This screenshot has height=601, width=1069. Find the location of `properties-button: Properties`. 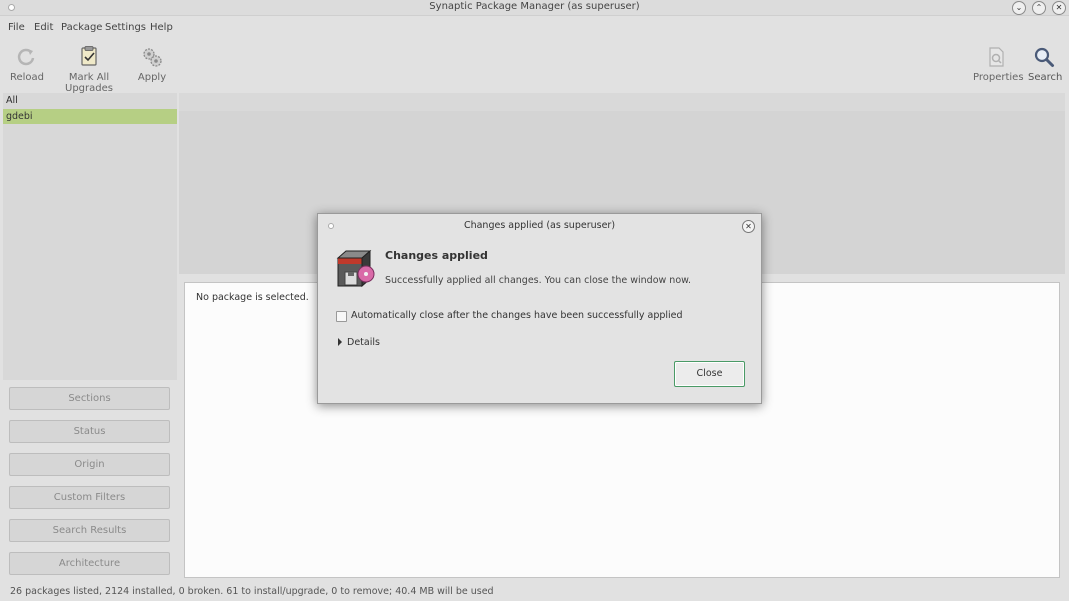

properties-button: Properties is located at coordinates (998, 64).